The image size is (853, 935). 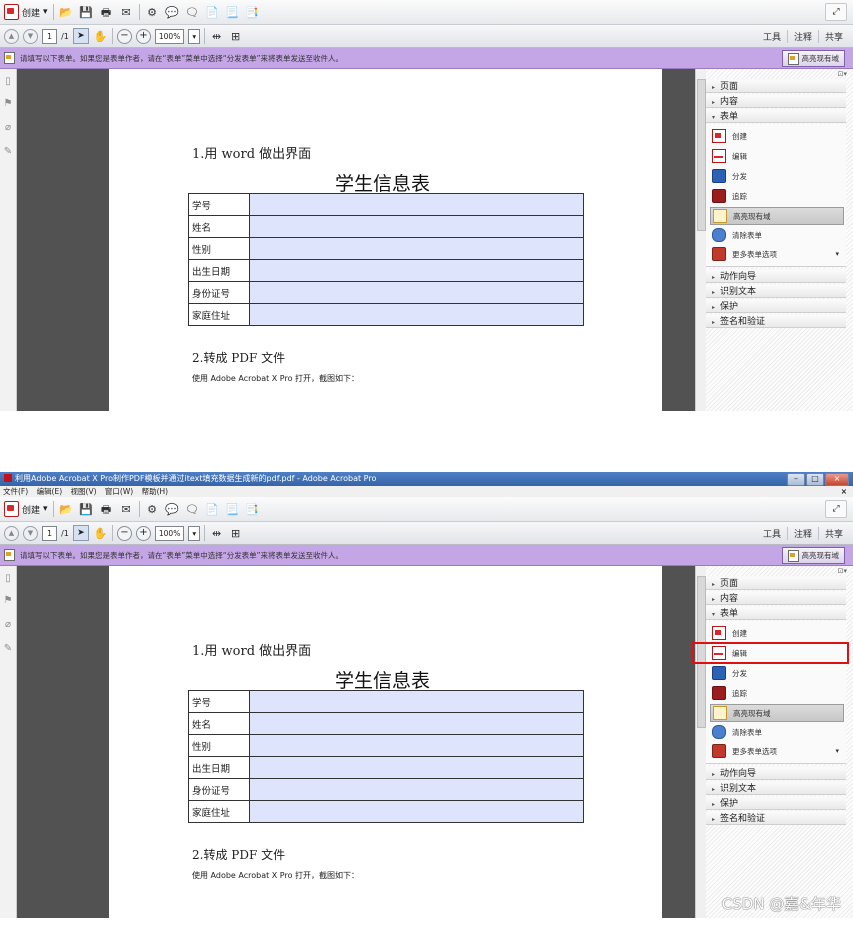 What do you see at coordinates (776, 116) in the screenshot?
I see `section-forms: ▾ 表单` at bounding box center [776, 116].